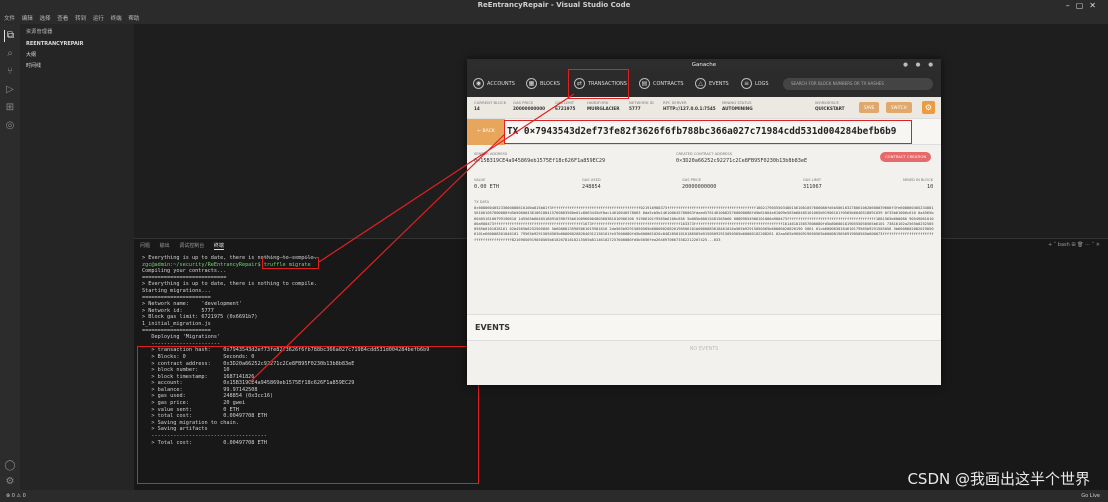  I want to click on gas-used: 248854, so click(591, 187).